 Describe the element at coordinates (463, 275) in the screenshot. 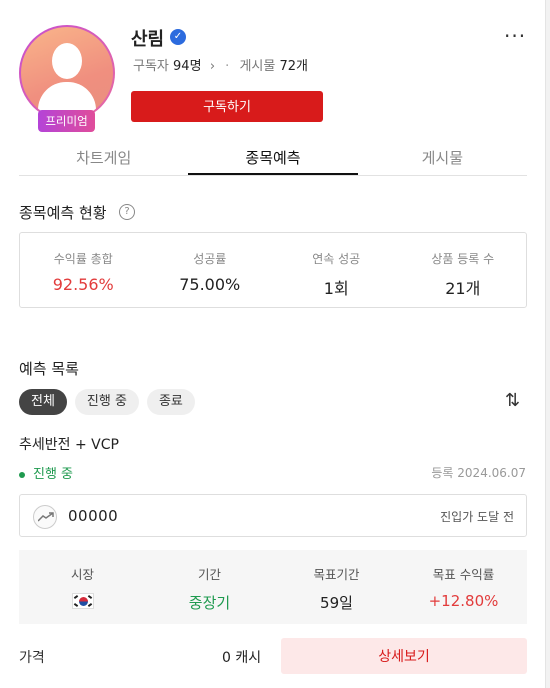

I see `summary-stat-registered-count: 상품 등록 수 21개` at that location.